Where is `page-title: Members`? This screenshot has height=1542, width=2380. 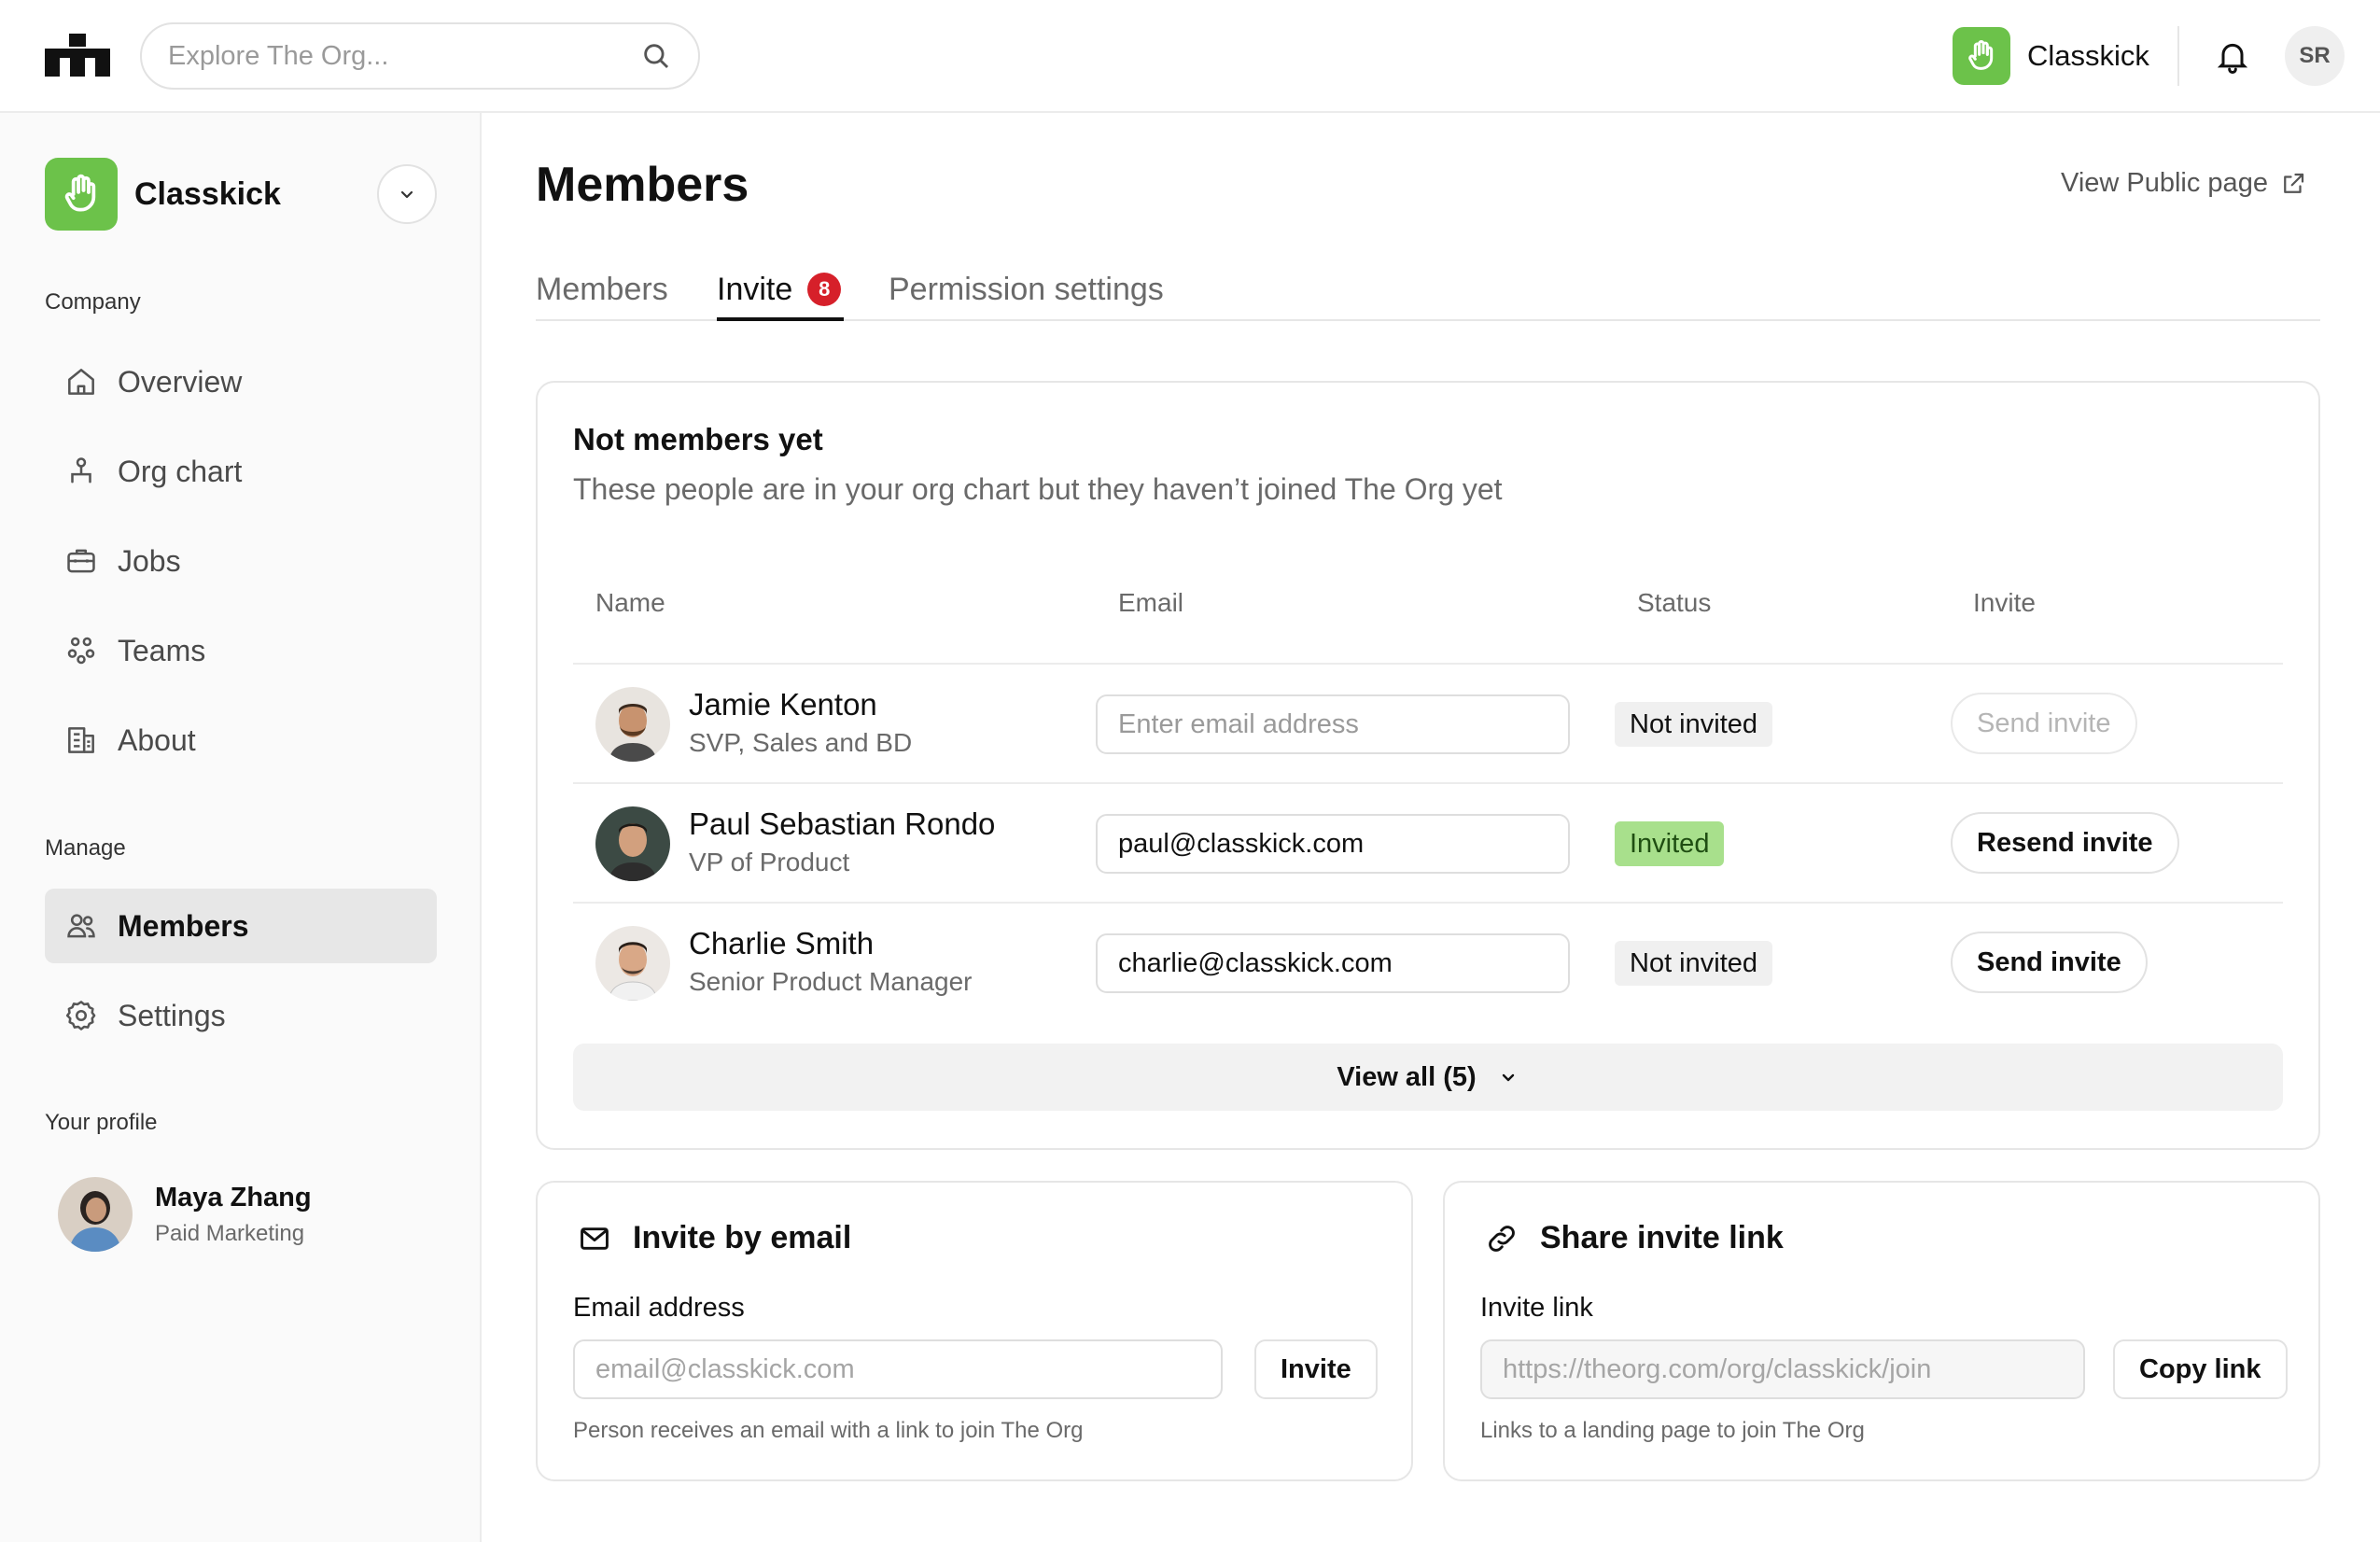
page-title: Members is located at coordinates (642, 185).